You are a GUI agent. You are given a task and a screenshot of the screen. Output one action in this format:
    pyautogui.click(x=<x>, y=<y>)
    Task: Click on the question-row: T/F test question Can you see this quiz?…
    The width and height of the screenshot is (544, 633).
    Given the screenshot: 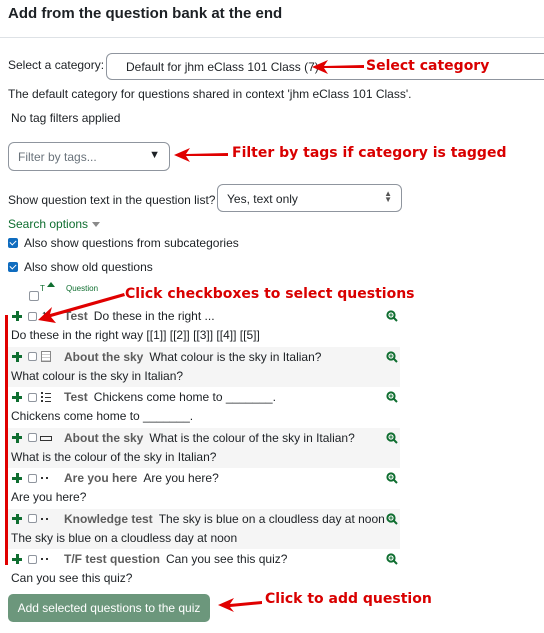 What is the action you would take?
    pyautogui.click(x=204, y=569)
    